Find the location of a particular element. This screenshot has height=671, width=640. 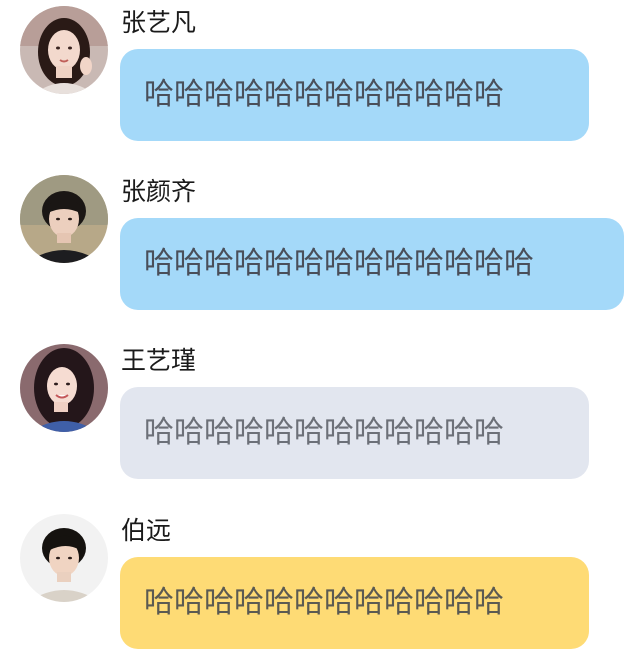

sender-name: 王艺瑾 is located at coordinates (159, 360).